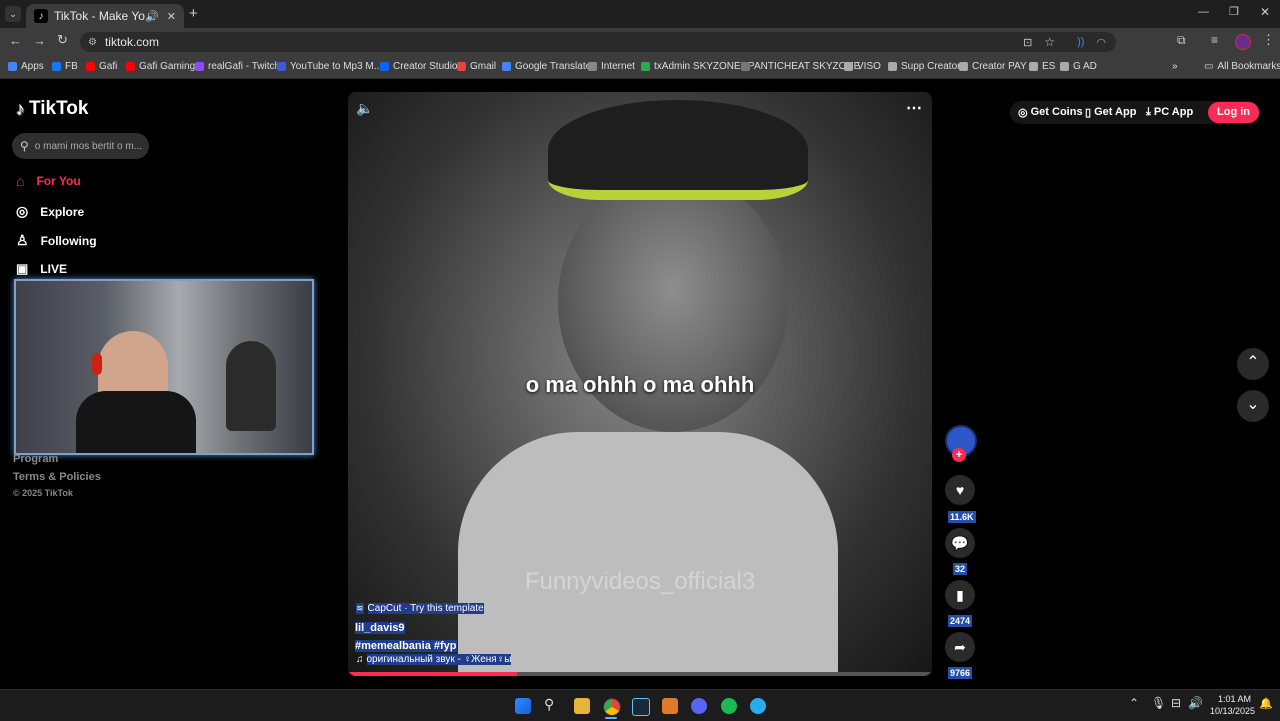 The width and height of the screenshot is (1280, 721). What do you see at coordinates (924, 66) in the screenshot?
I see `bookmark-item: Supp Creator` at bounding box center [924, 66].